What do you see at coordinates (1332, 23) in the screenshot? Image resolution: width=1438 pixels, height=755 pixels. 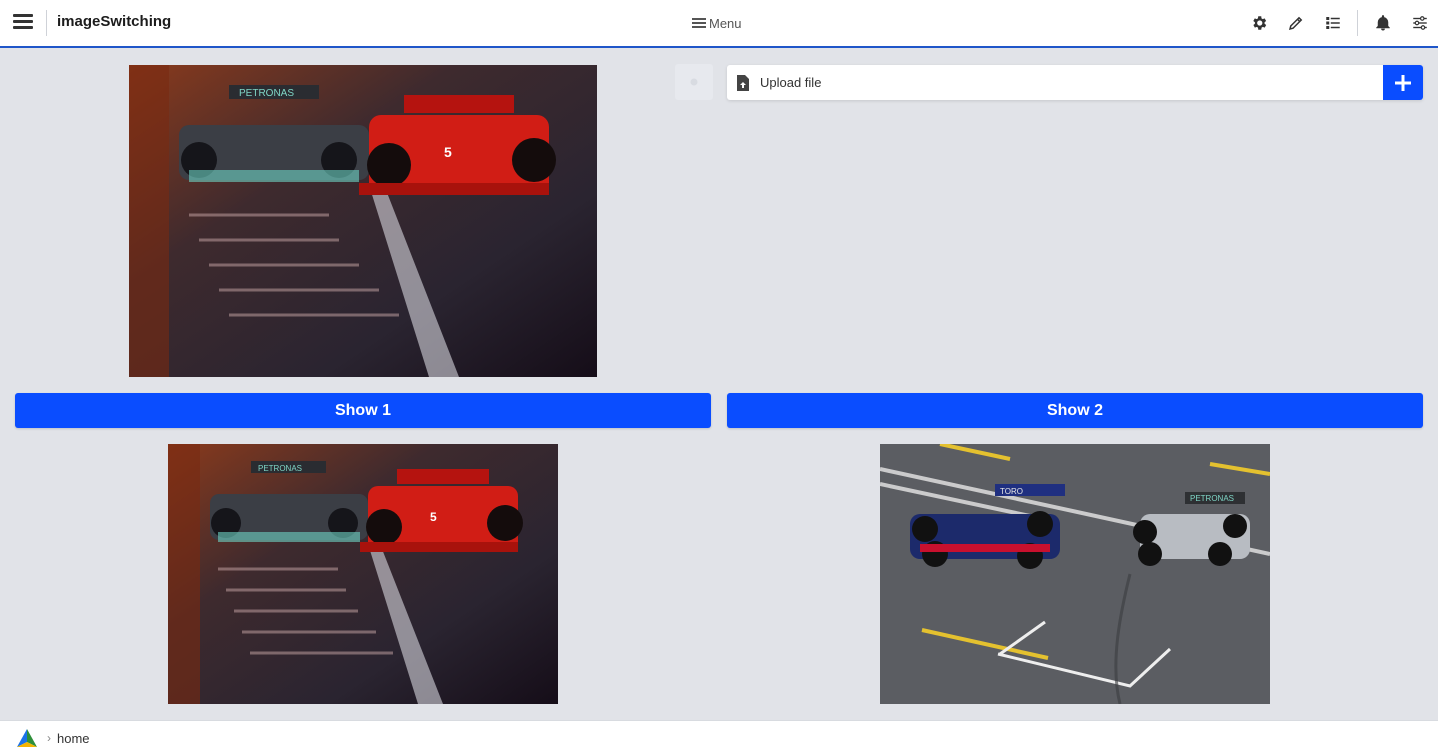 I see `list-icon` at bounding box center [1332, 23].